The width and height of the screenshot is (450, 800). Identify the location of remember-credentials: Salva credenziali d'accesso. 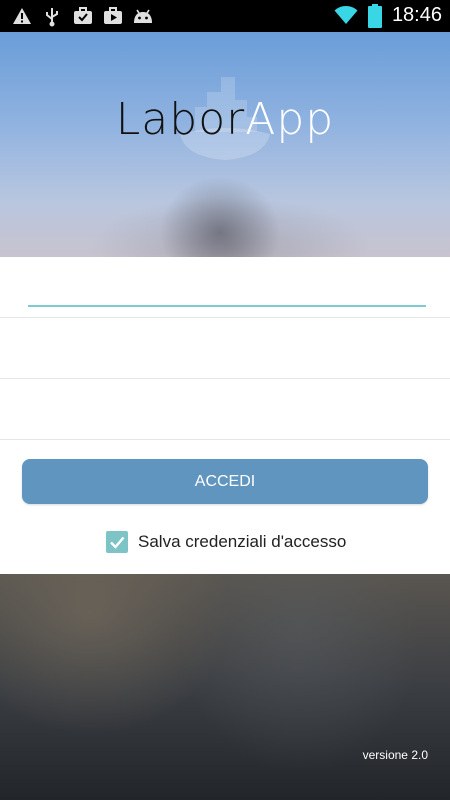
(226, 542).